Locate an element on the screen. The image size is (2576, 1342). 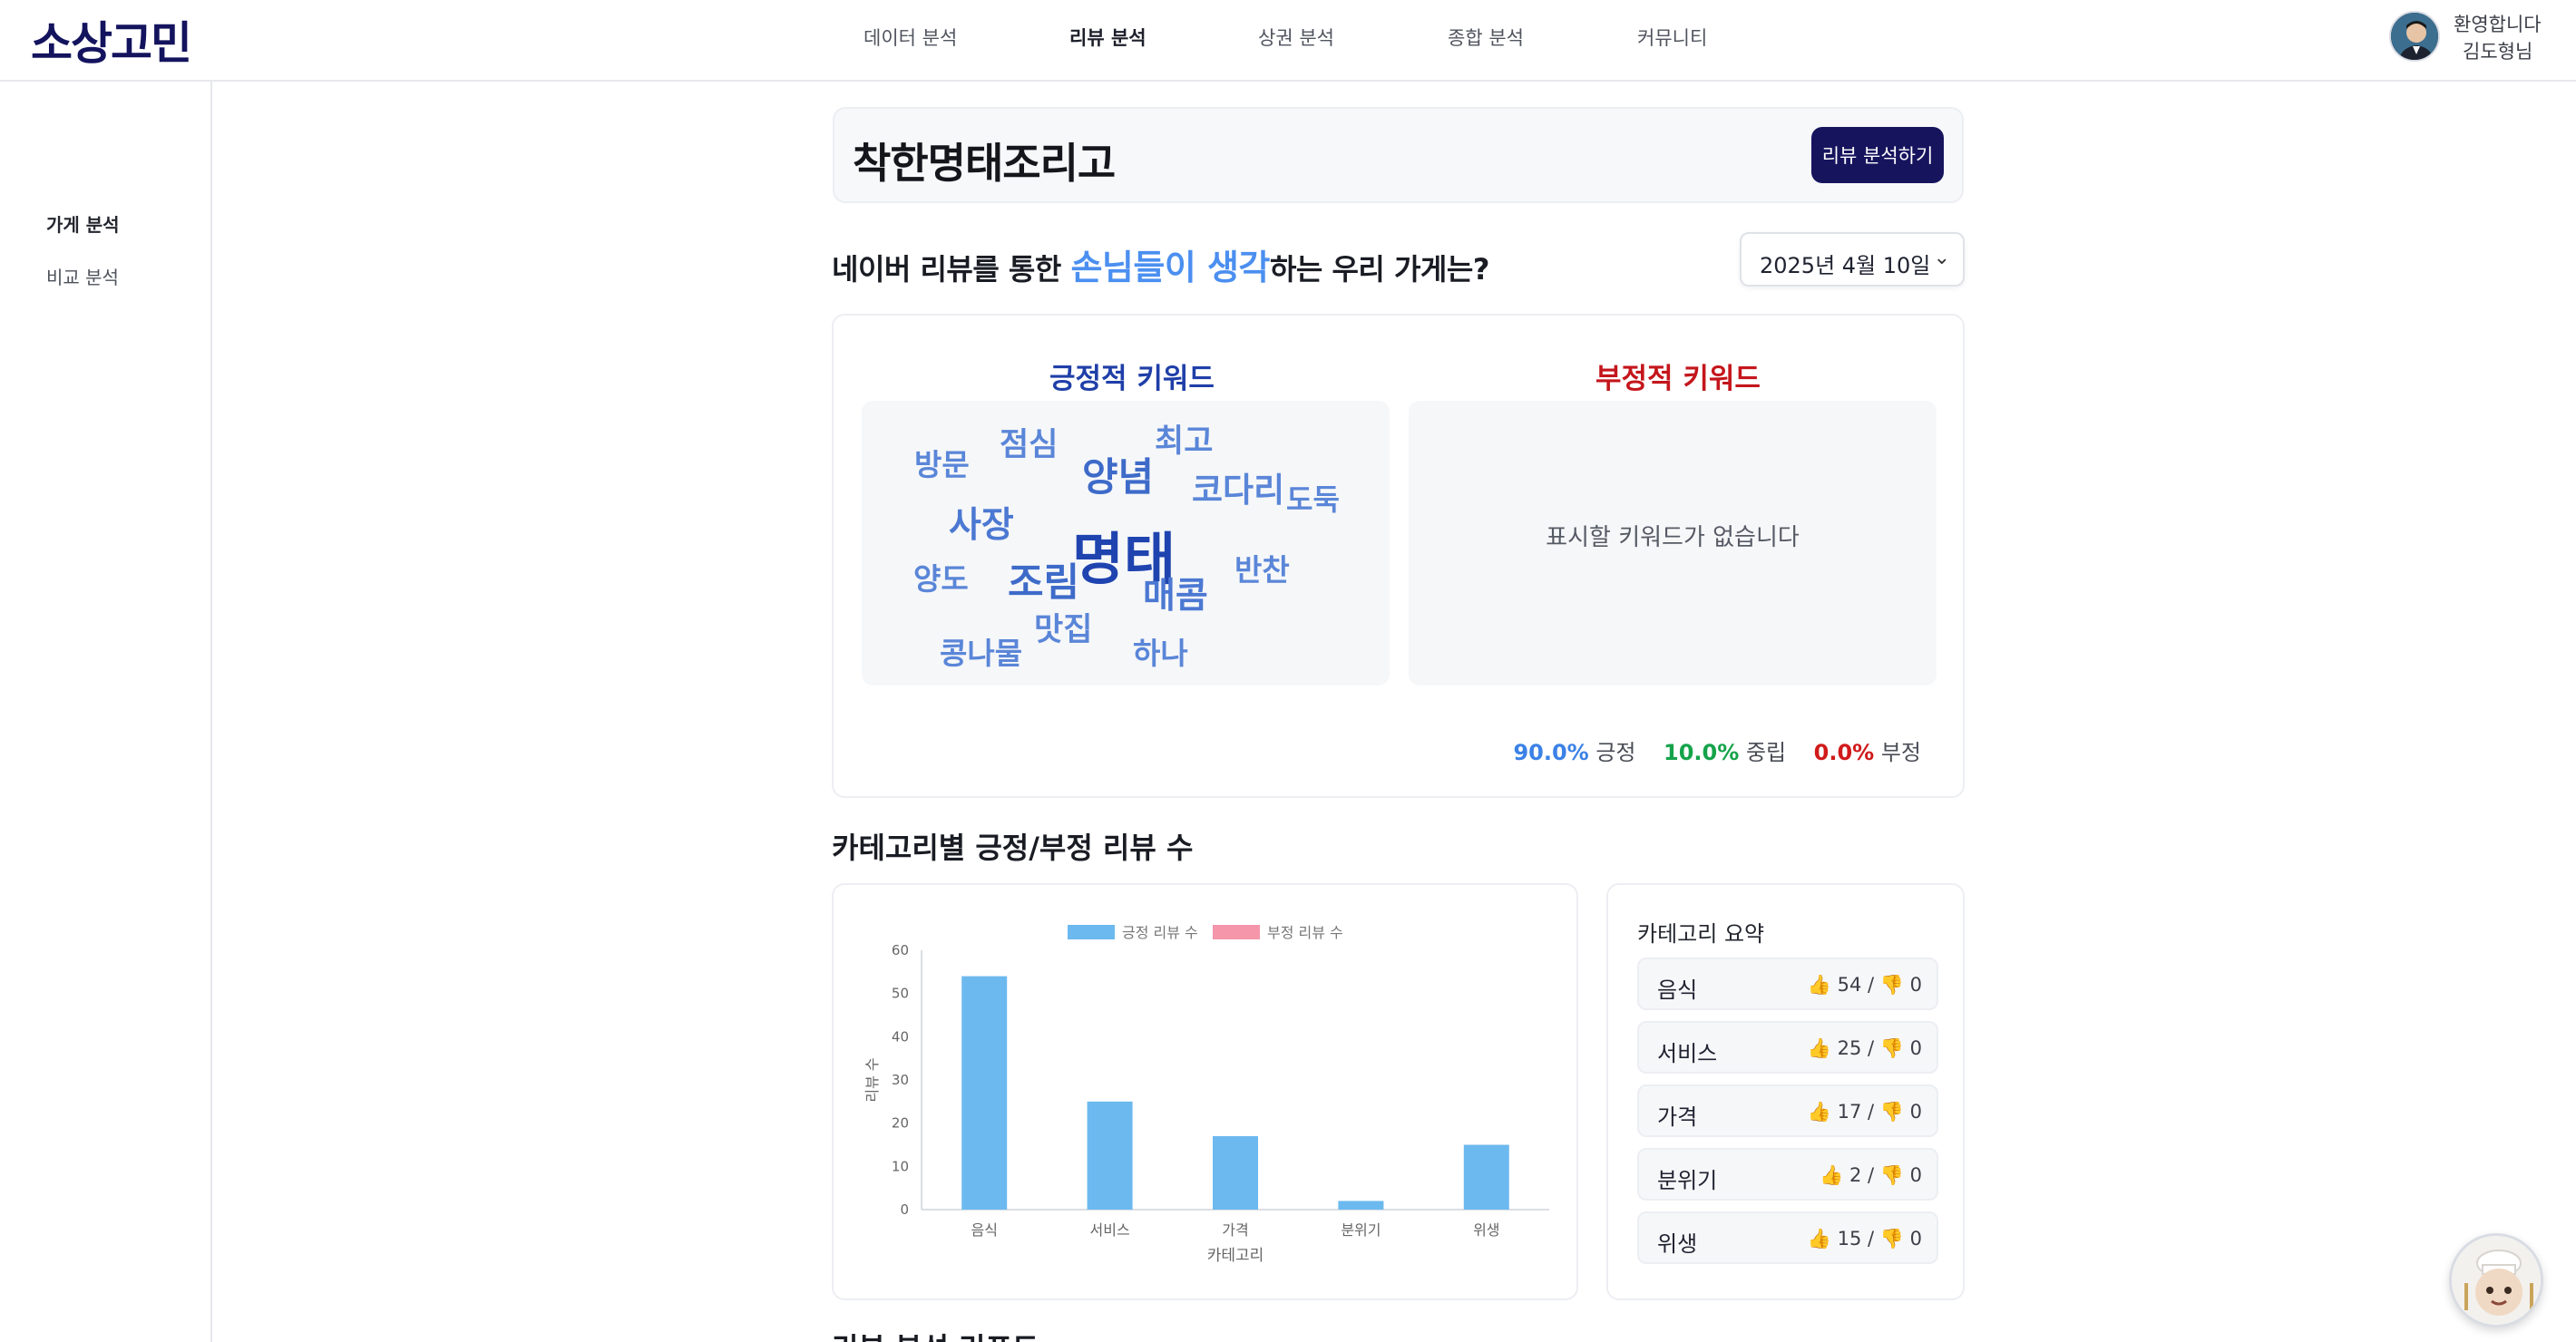
y-tick-label: 60 is located at coordinates (900, 950).